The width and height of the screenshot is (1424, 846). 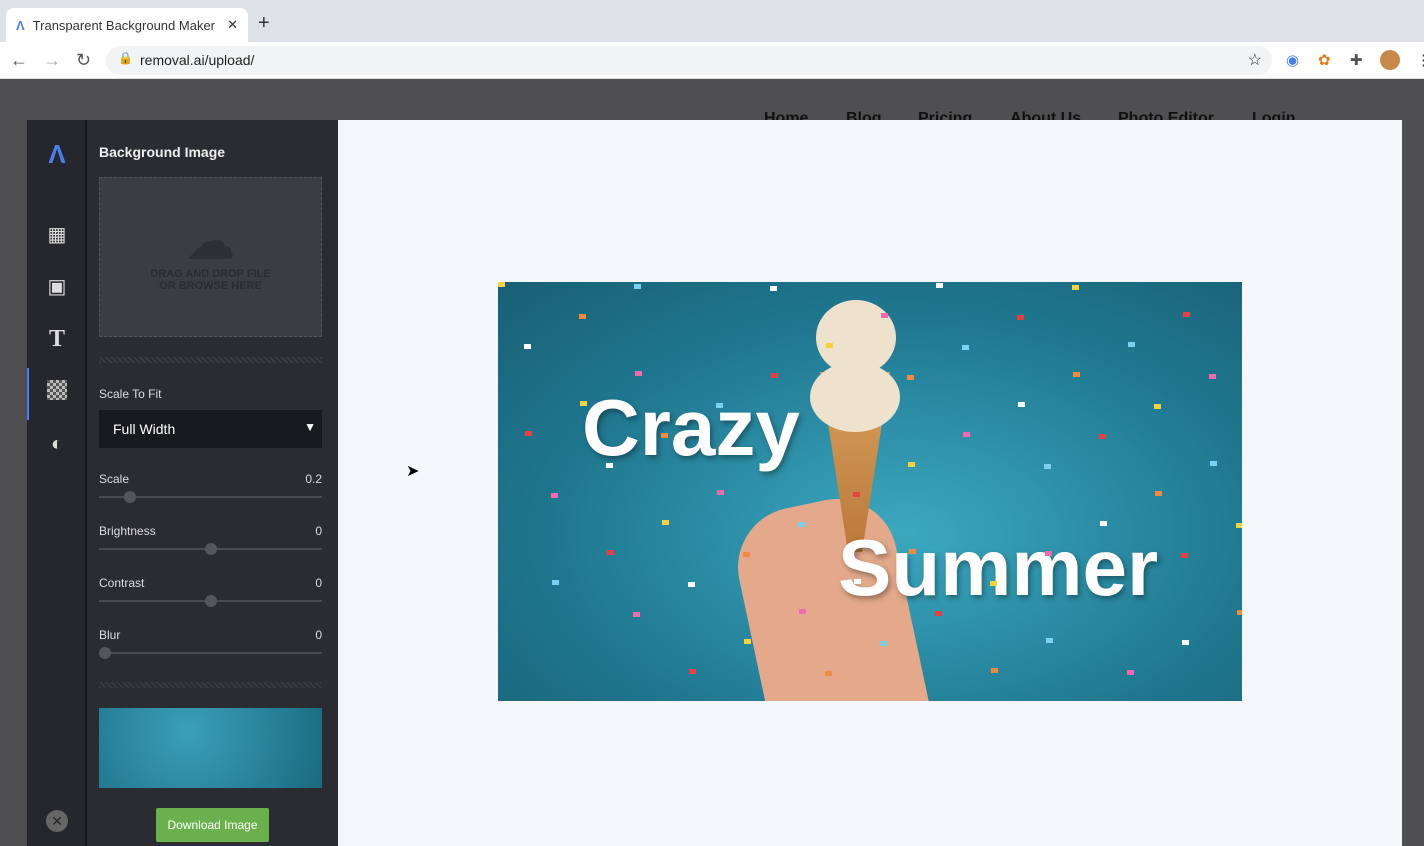 I want to click on tab-title: Transparent Background Maker, so click(x=124, y=25).